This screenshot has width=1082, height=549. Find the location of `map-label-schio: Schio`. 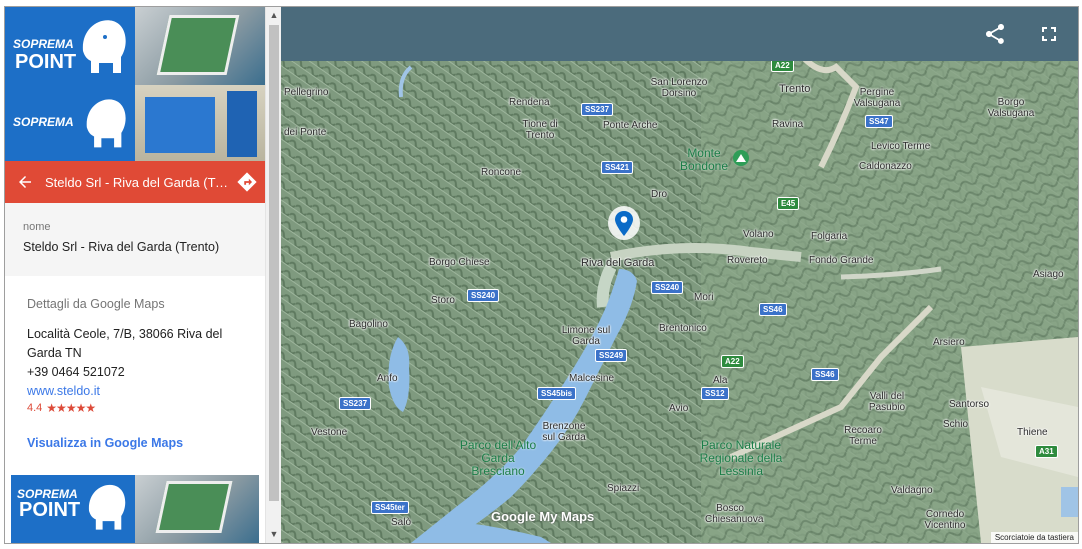

map-label-schio: Schio is located at coordinates (956, 424).